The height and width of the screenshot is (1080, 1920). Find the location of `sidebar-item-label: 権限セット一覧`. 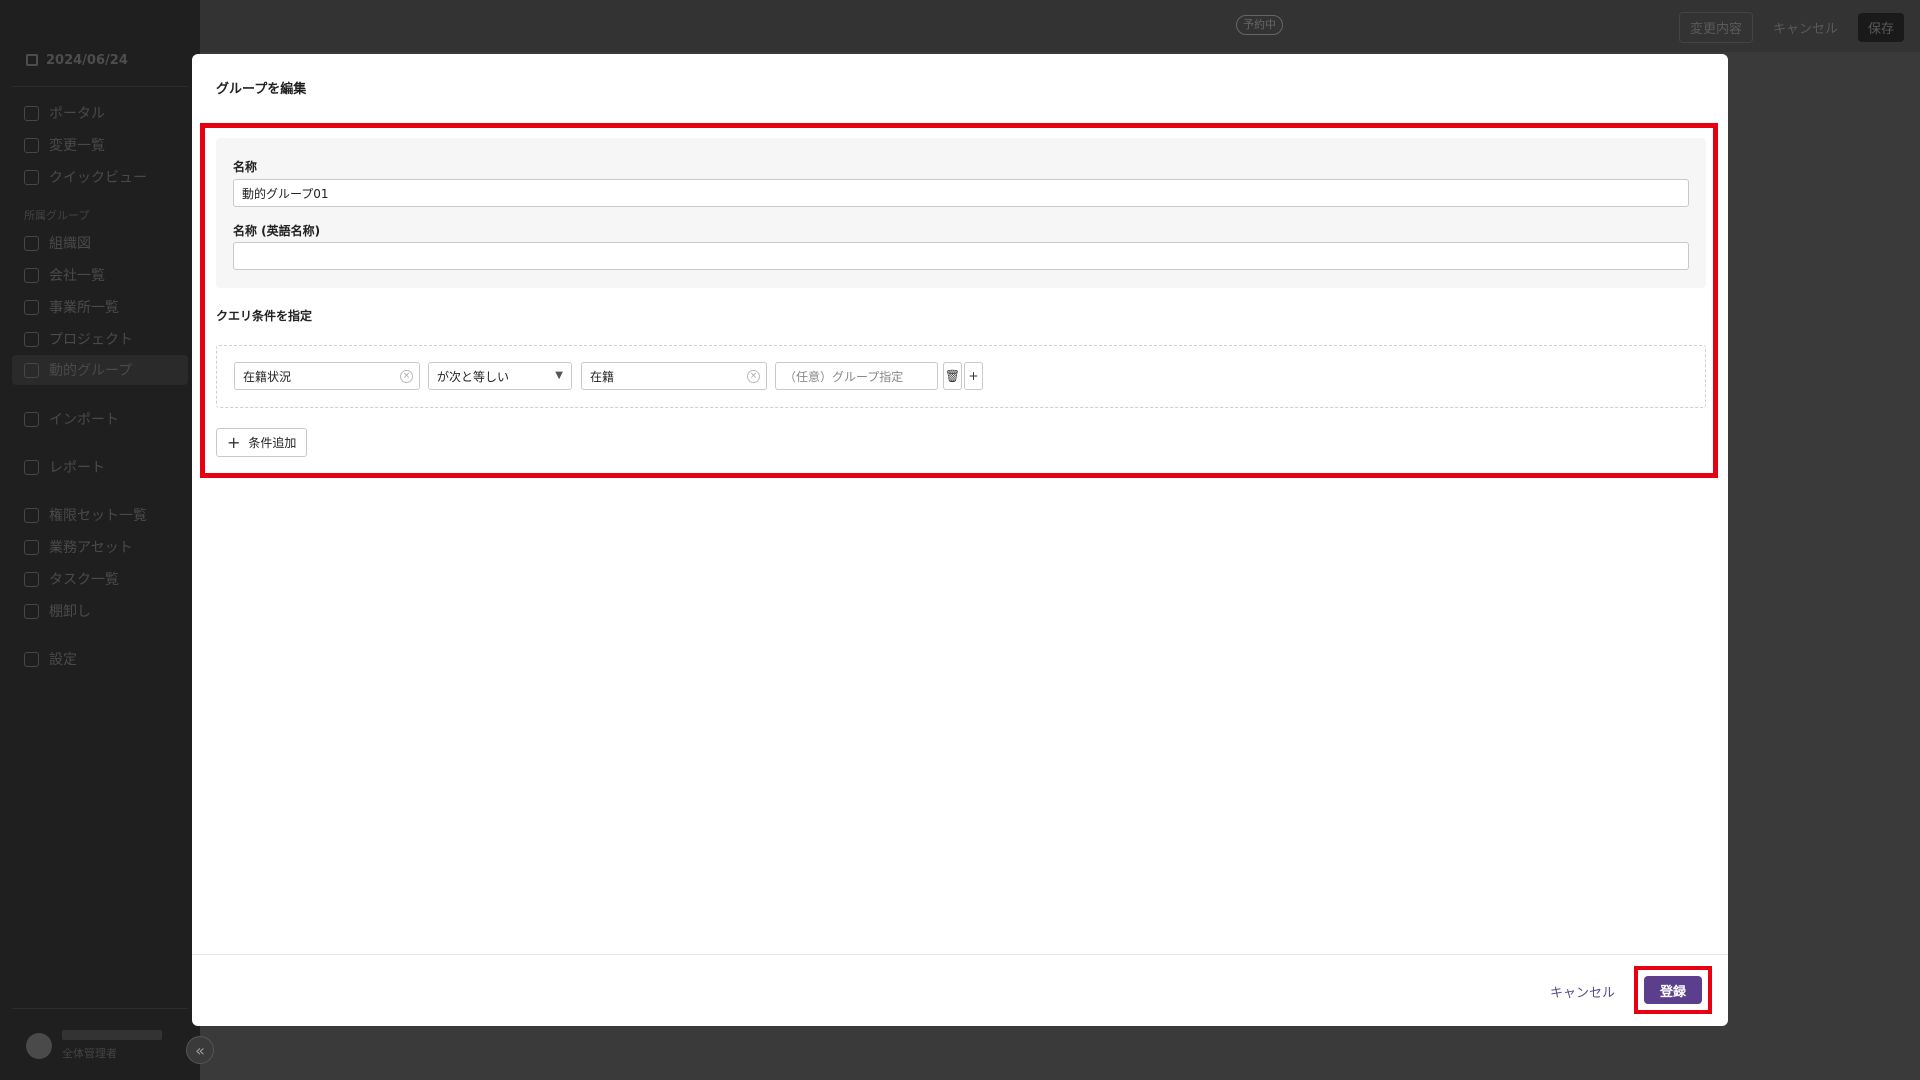

sidebar-item-label: 権限セット一覧 is located at coordinates (98, 516).